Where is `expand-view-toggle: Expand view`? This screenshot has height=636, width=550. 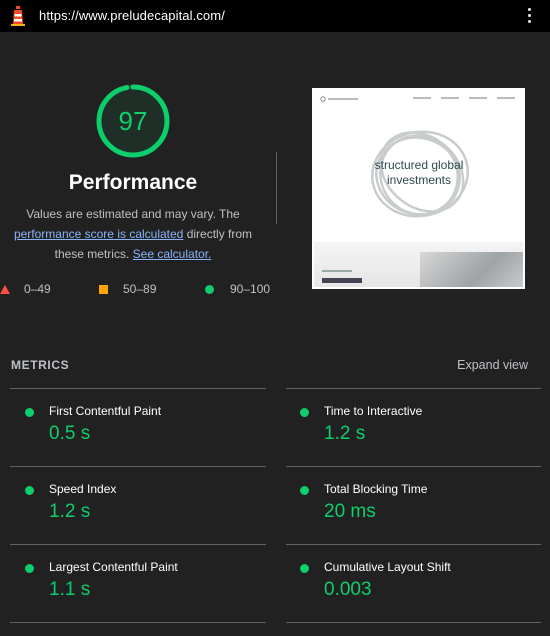 expand-view-toggle: Expand view is located at coordinates (492, 365).